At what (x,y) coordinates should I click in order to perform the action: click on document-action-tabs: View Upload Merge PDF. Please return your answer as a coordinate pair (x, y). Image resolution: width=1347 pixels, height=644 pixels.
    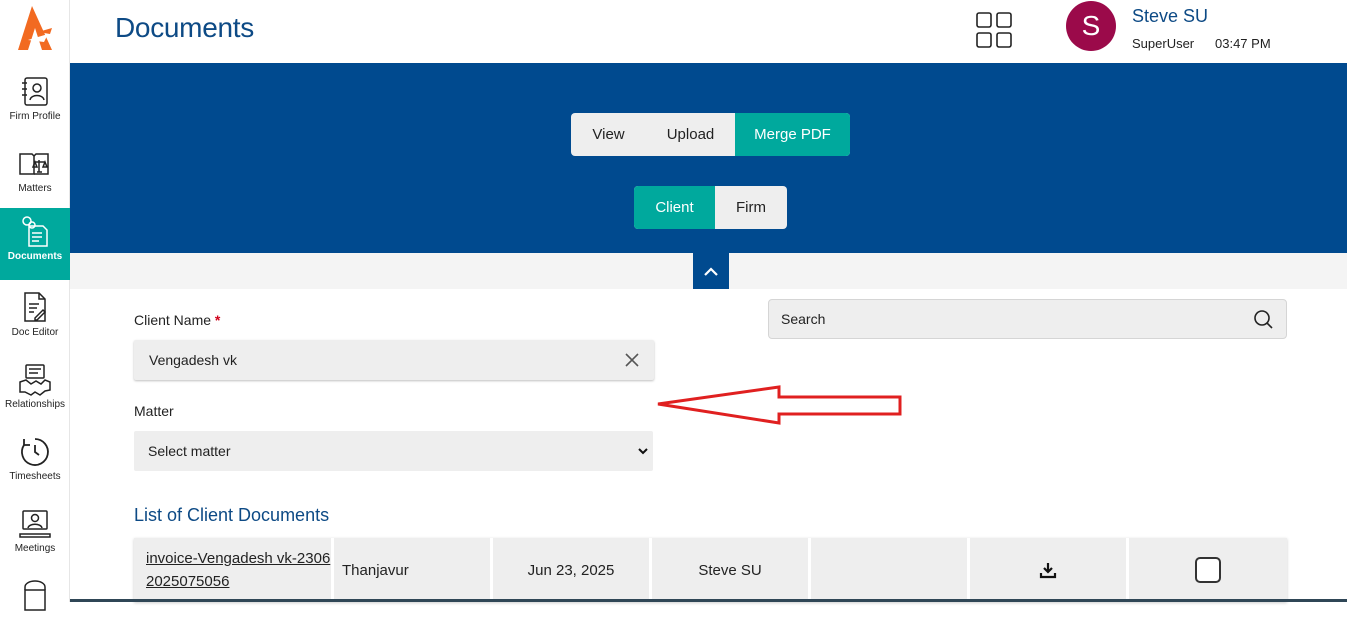
    Looking at the image, I should click on (710, 134).